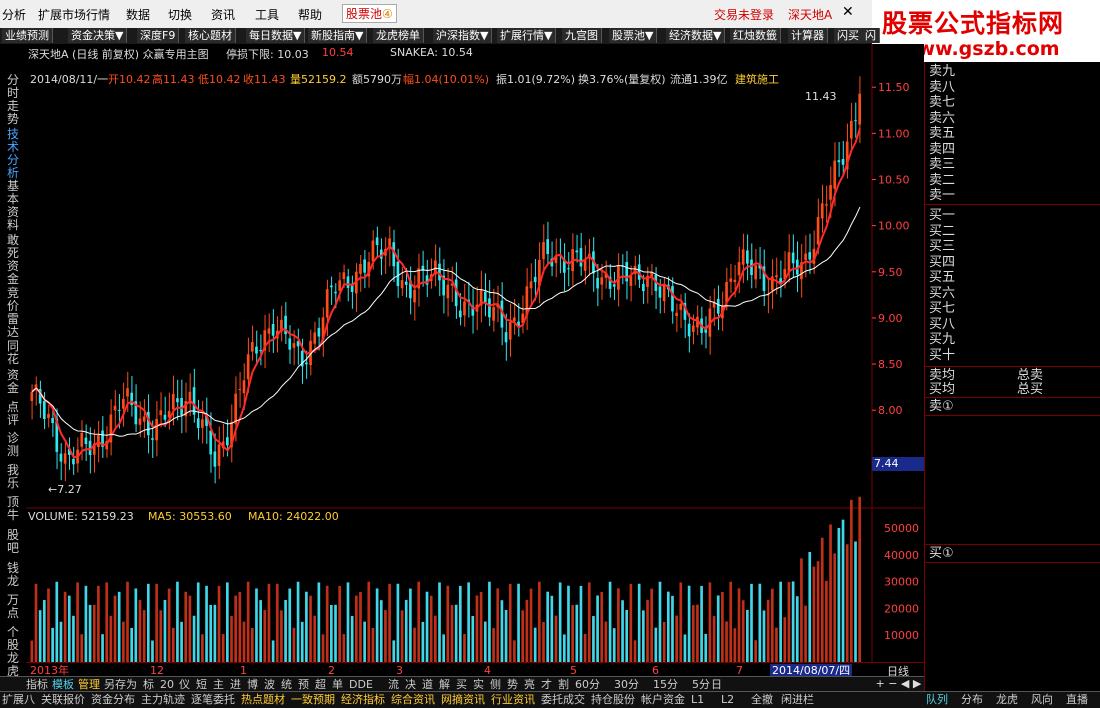 The image size is (1100, 708). I want to click on indicator-tab: 亮, so click(529, 684).